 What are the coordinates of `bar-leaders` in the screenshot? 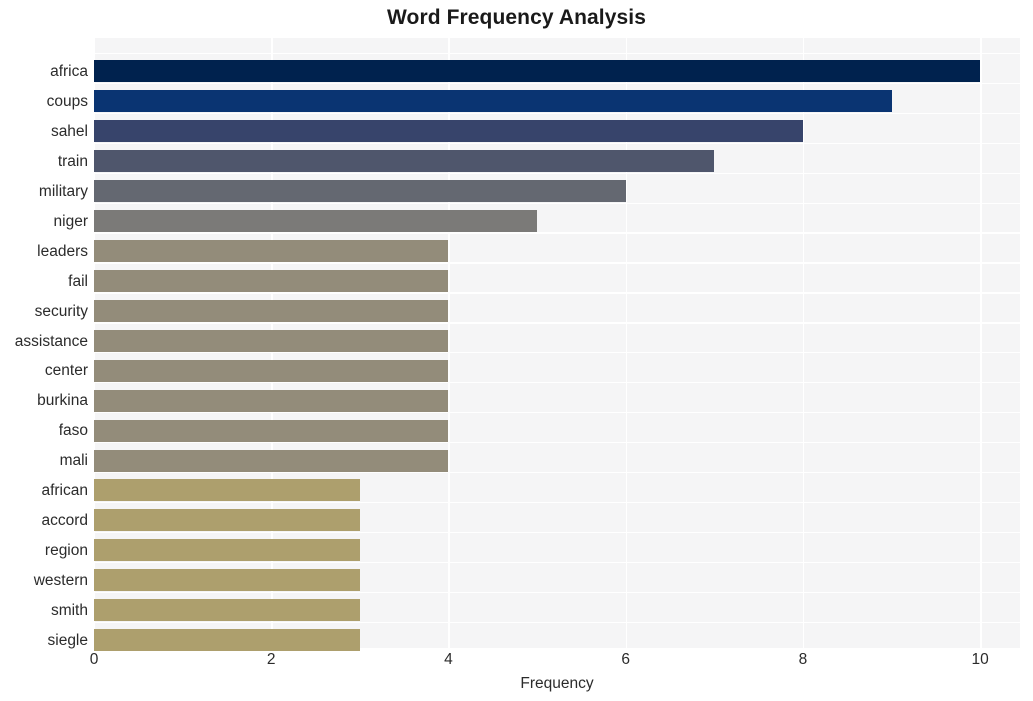 It's located at (271, 250).